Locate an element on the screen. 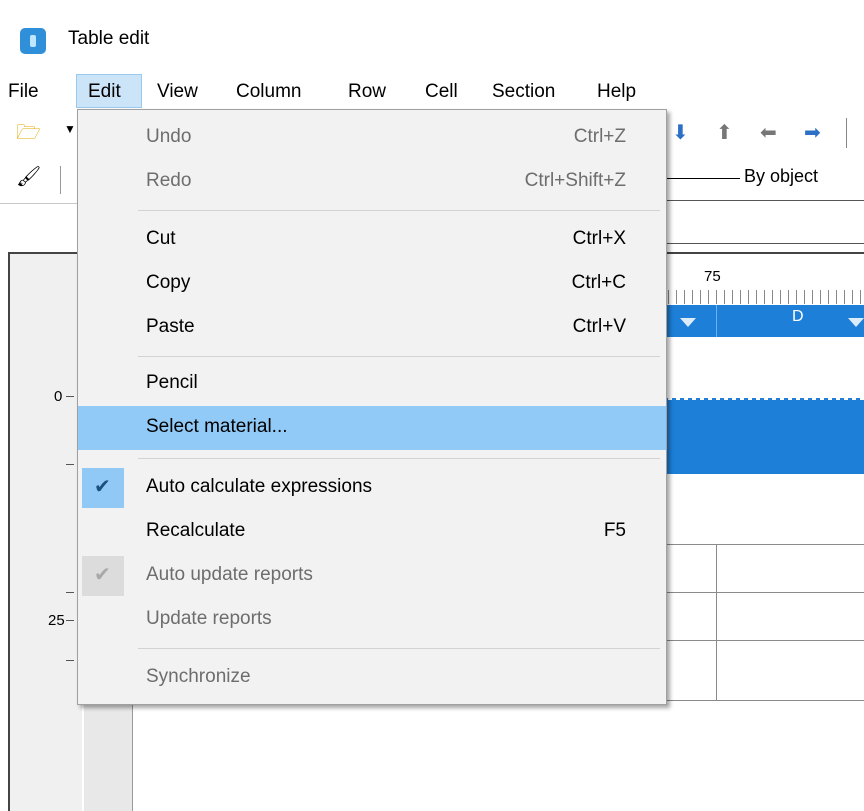  menu-item-paste: Paste Ctrl+V is located at coordinates (372, 328).